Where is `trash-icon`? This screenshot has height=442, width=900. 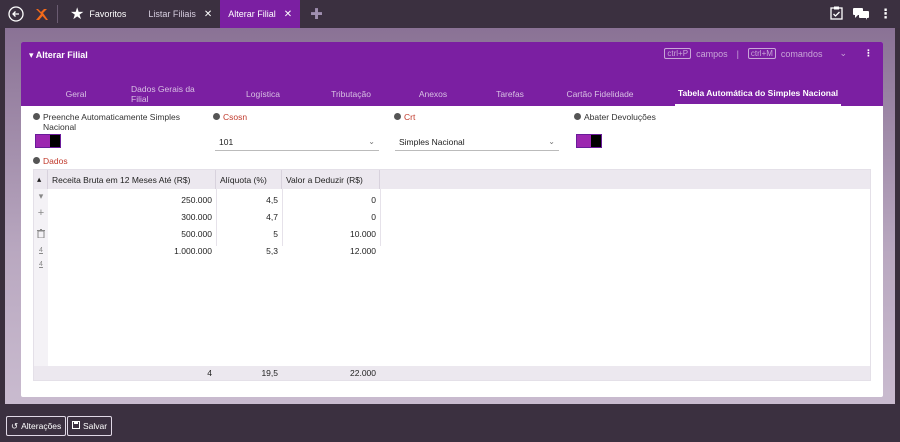 trash-icon is located at coordinates (41, 234).